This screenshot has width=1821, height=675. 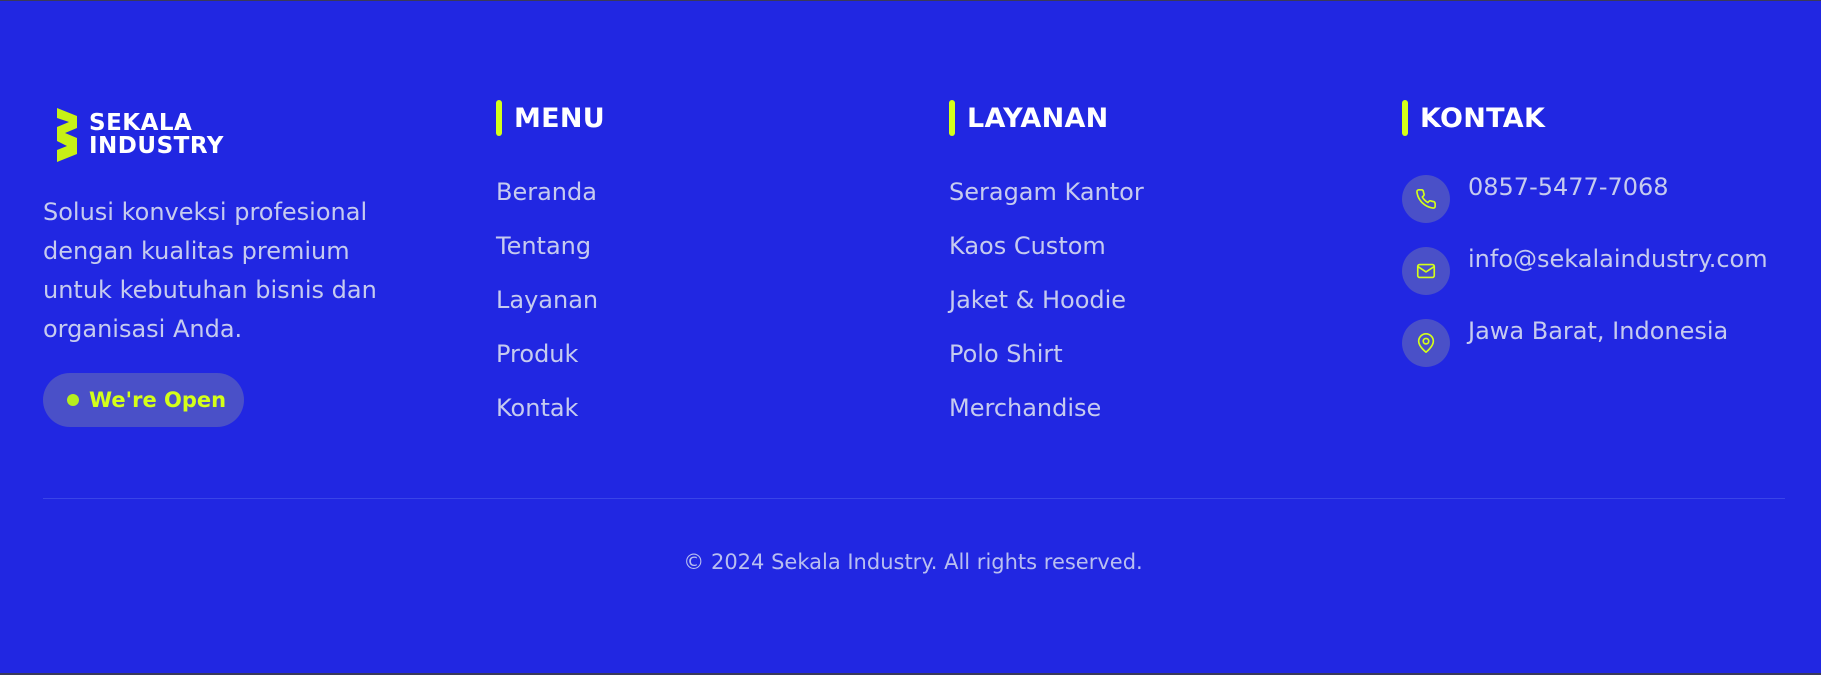 I want to click on menu-heading-text: MENU, so click(x=560, y=118).